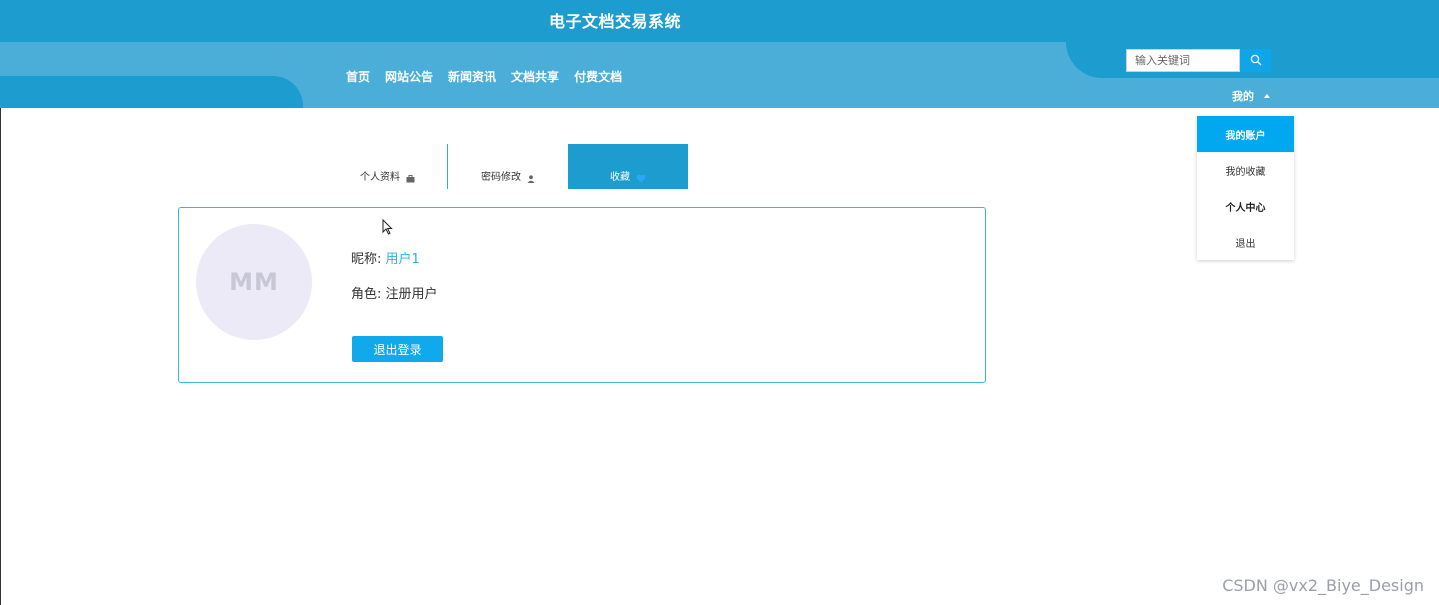 This screenshot has width=1439, height=605. I want to click on nav-item-doc-sharing: 文档共享, so click(536, 76).